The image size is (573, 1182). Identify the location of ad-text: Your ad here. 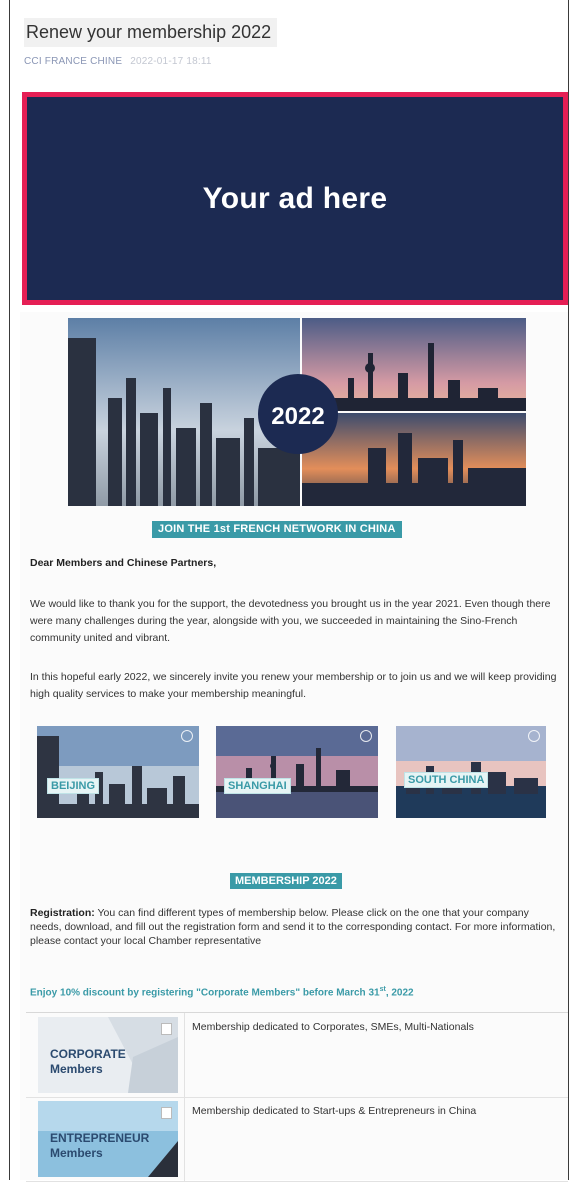
(295, 198).